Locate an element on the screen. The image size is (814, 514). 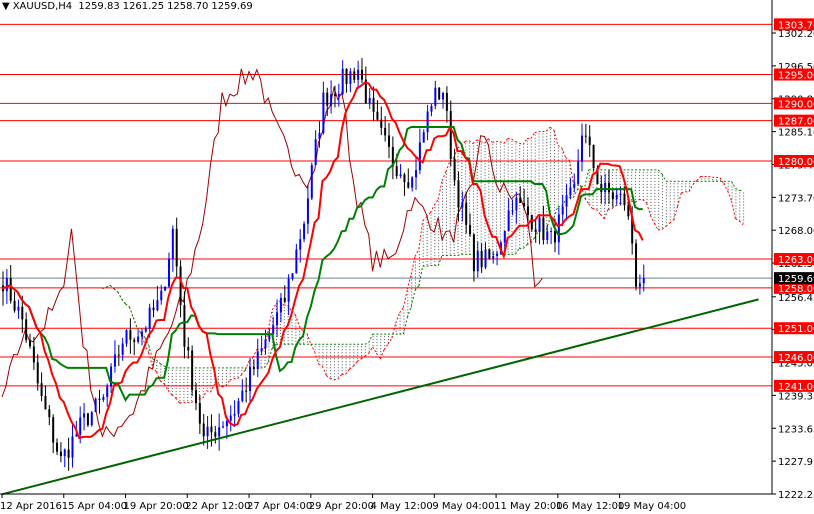
time-tick-label: 12 Apr 2016 is located at coordinates (31, 506).